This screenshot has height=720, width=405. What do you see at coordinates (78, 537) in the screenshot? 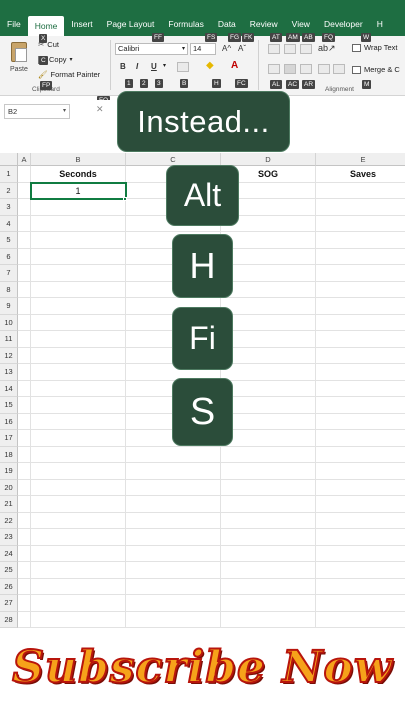
I see `cell-b23` at bounding box center [78, 537].